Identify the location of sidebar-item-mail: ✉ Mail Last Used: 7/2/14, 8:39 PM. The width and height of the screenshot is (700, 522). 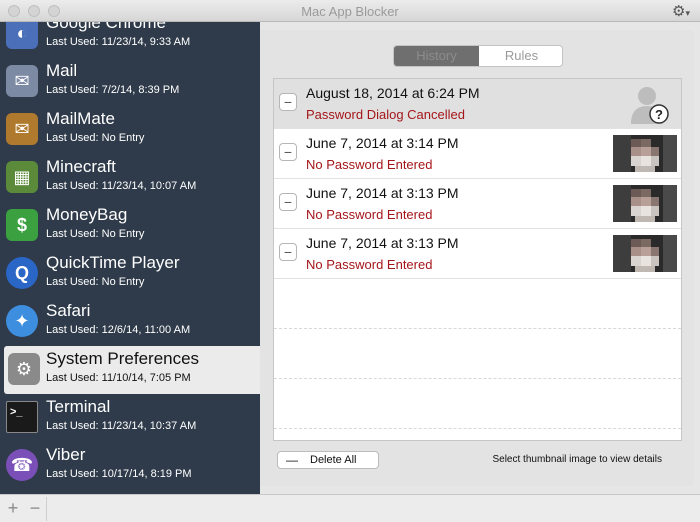
(130, 82).